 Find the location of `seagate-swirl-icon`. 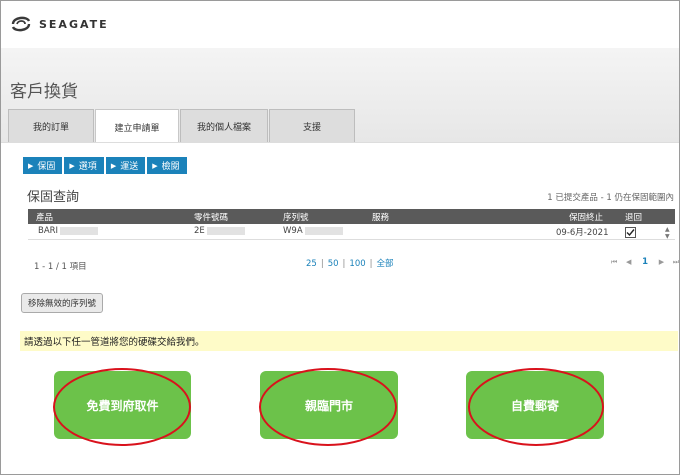

seagate-swirl-icon is located at coordinates (21, 24).